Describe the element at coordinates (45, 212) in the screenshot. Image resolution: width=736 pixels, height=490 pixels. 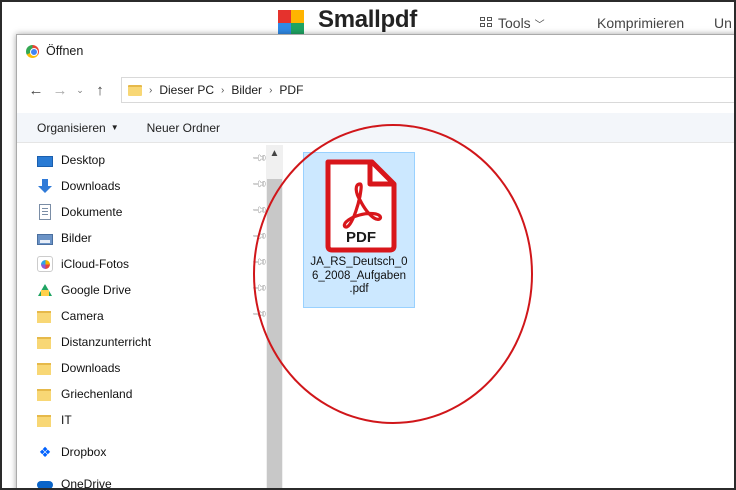
I see `documents-icon` at that location.